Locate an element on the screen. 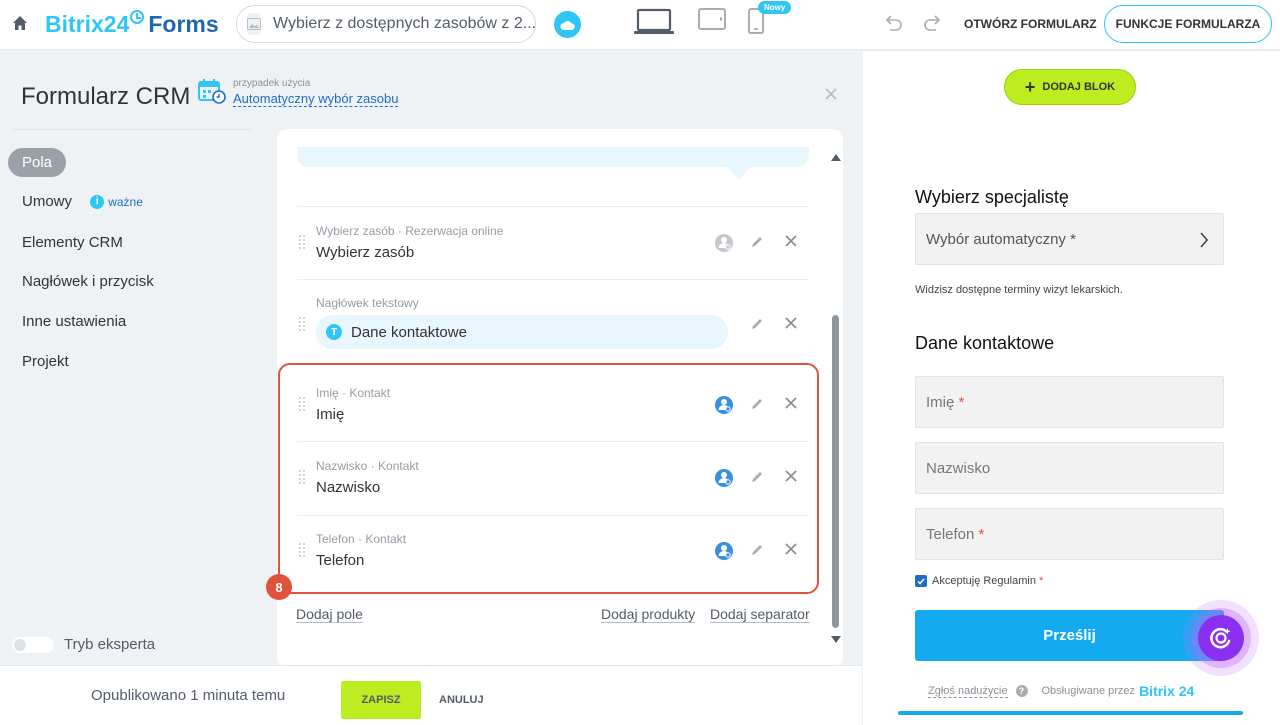 The image size is (1280, 725). field-name: Dane kontaktowe is located at coordinates (409, 332).